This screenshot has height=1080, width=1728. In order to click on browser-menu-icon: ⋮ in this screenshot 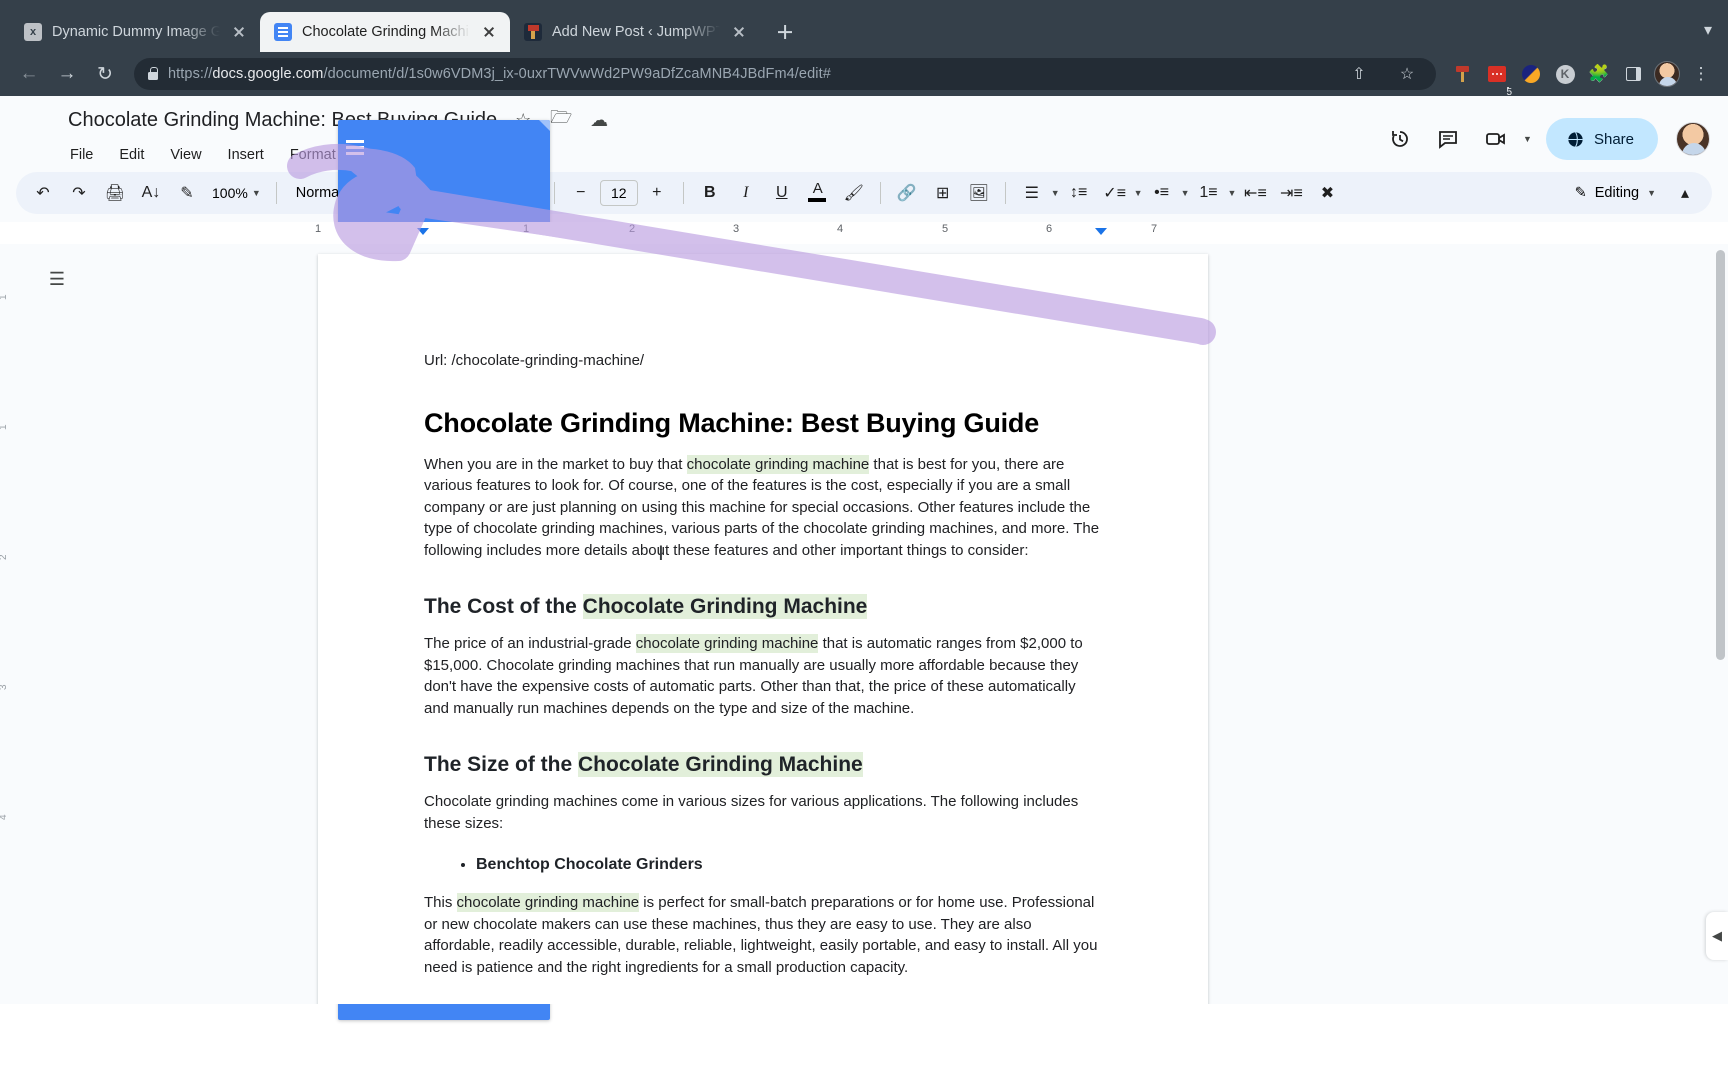, I will do `click(1701, 74)`.